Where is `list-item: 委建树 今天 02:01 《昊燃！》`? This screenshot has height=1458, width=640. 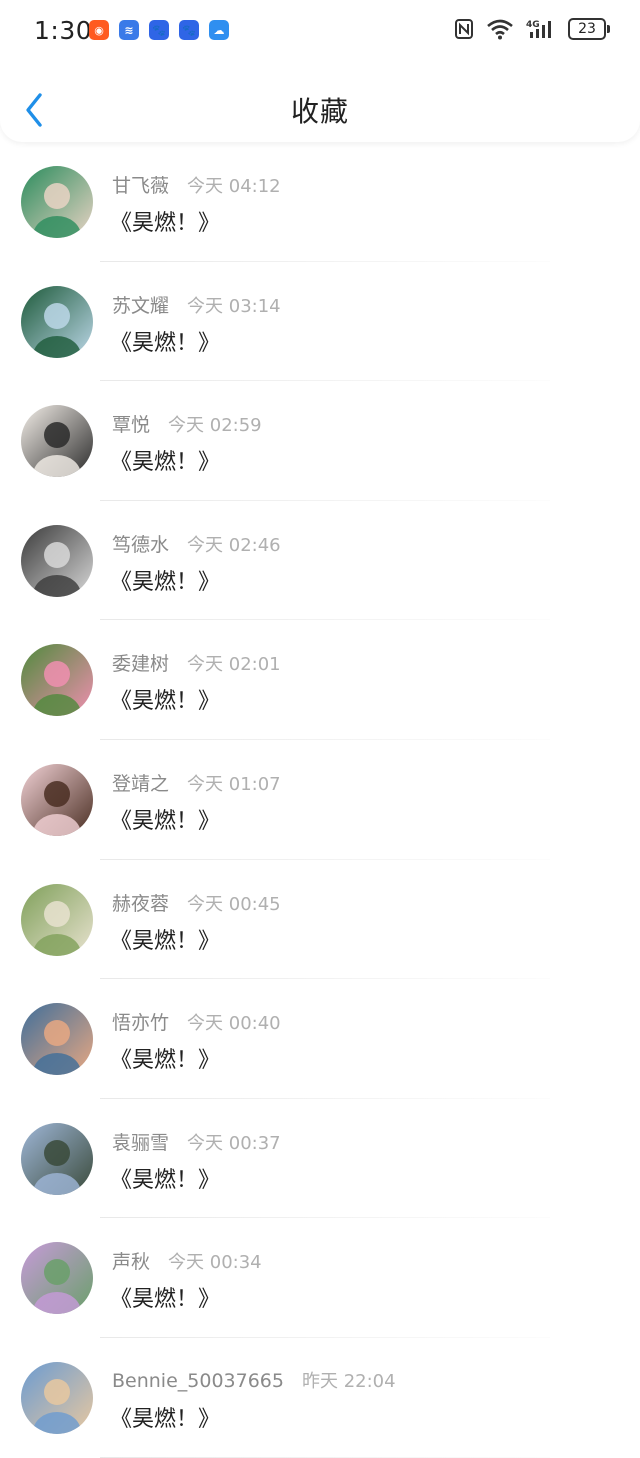 list-item: 委建树 今天 02:01 《昊燃！》 is located at coordinates (320, 680).